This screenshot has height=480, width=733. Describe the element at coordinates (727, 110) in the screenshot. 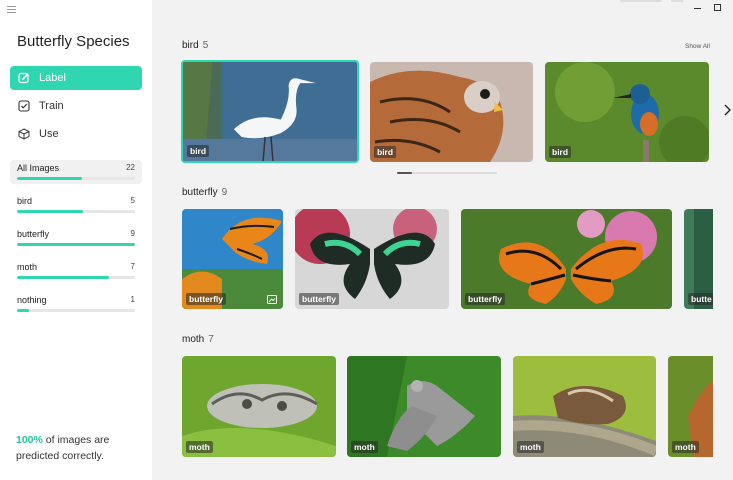

I see `chevron-right-icon` at that location.